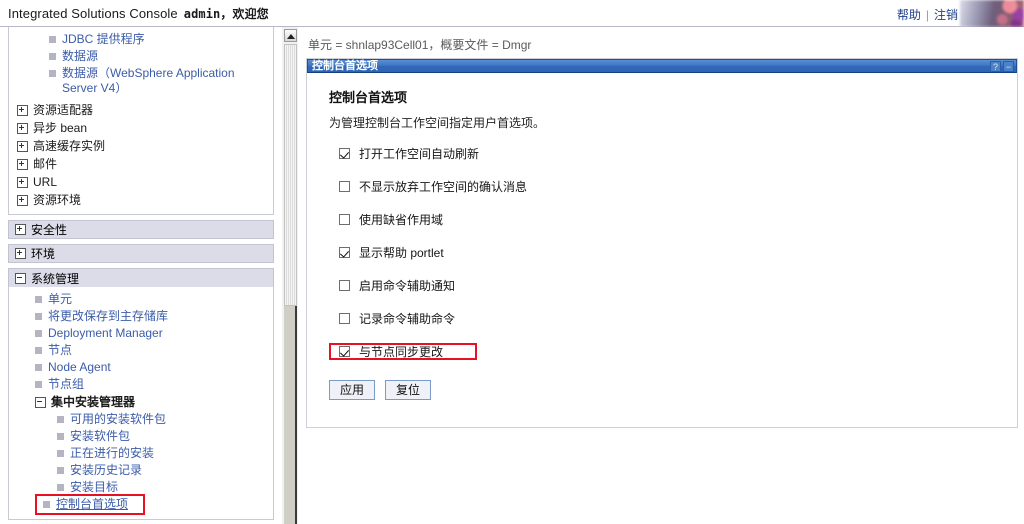 This screenshot has height=524, width=1024. Describe the element at coordinates (80, 56) in the screenshot. I see `sidebar-item-label: 数据源` at that location.